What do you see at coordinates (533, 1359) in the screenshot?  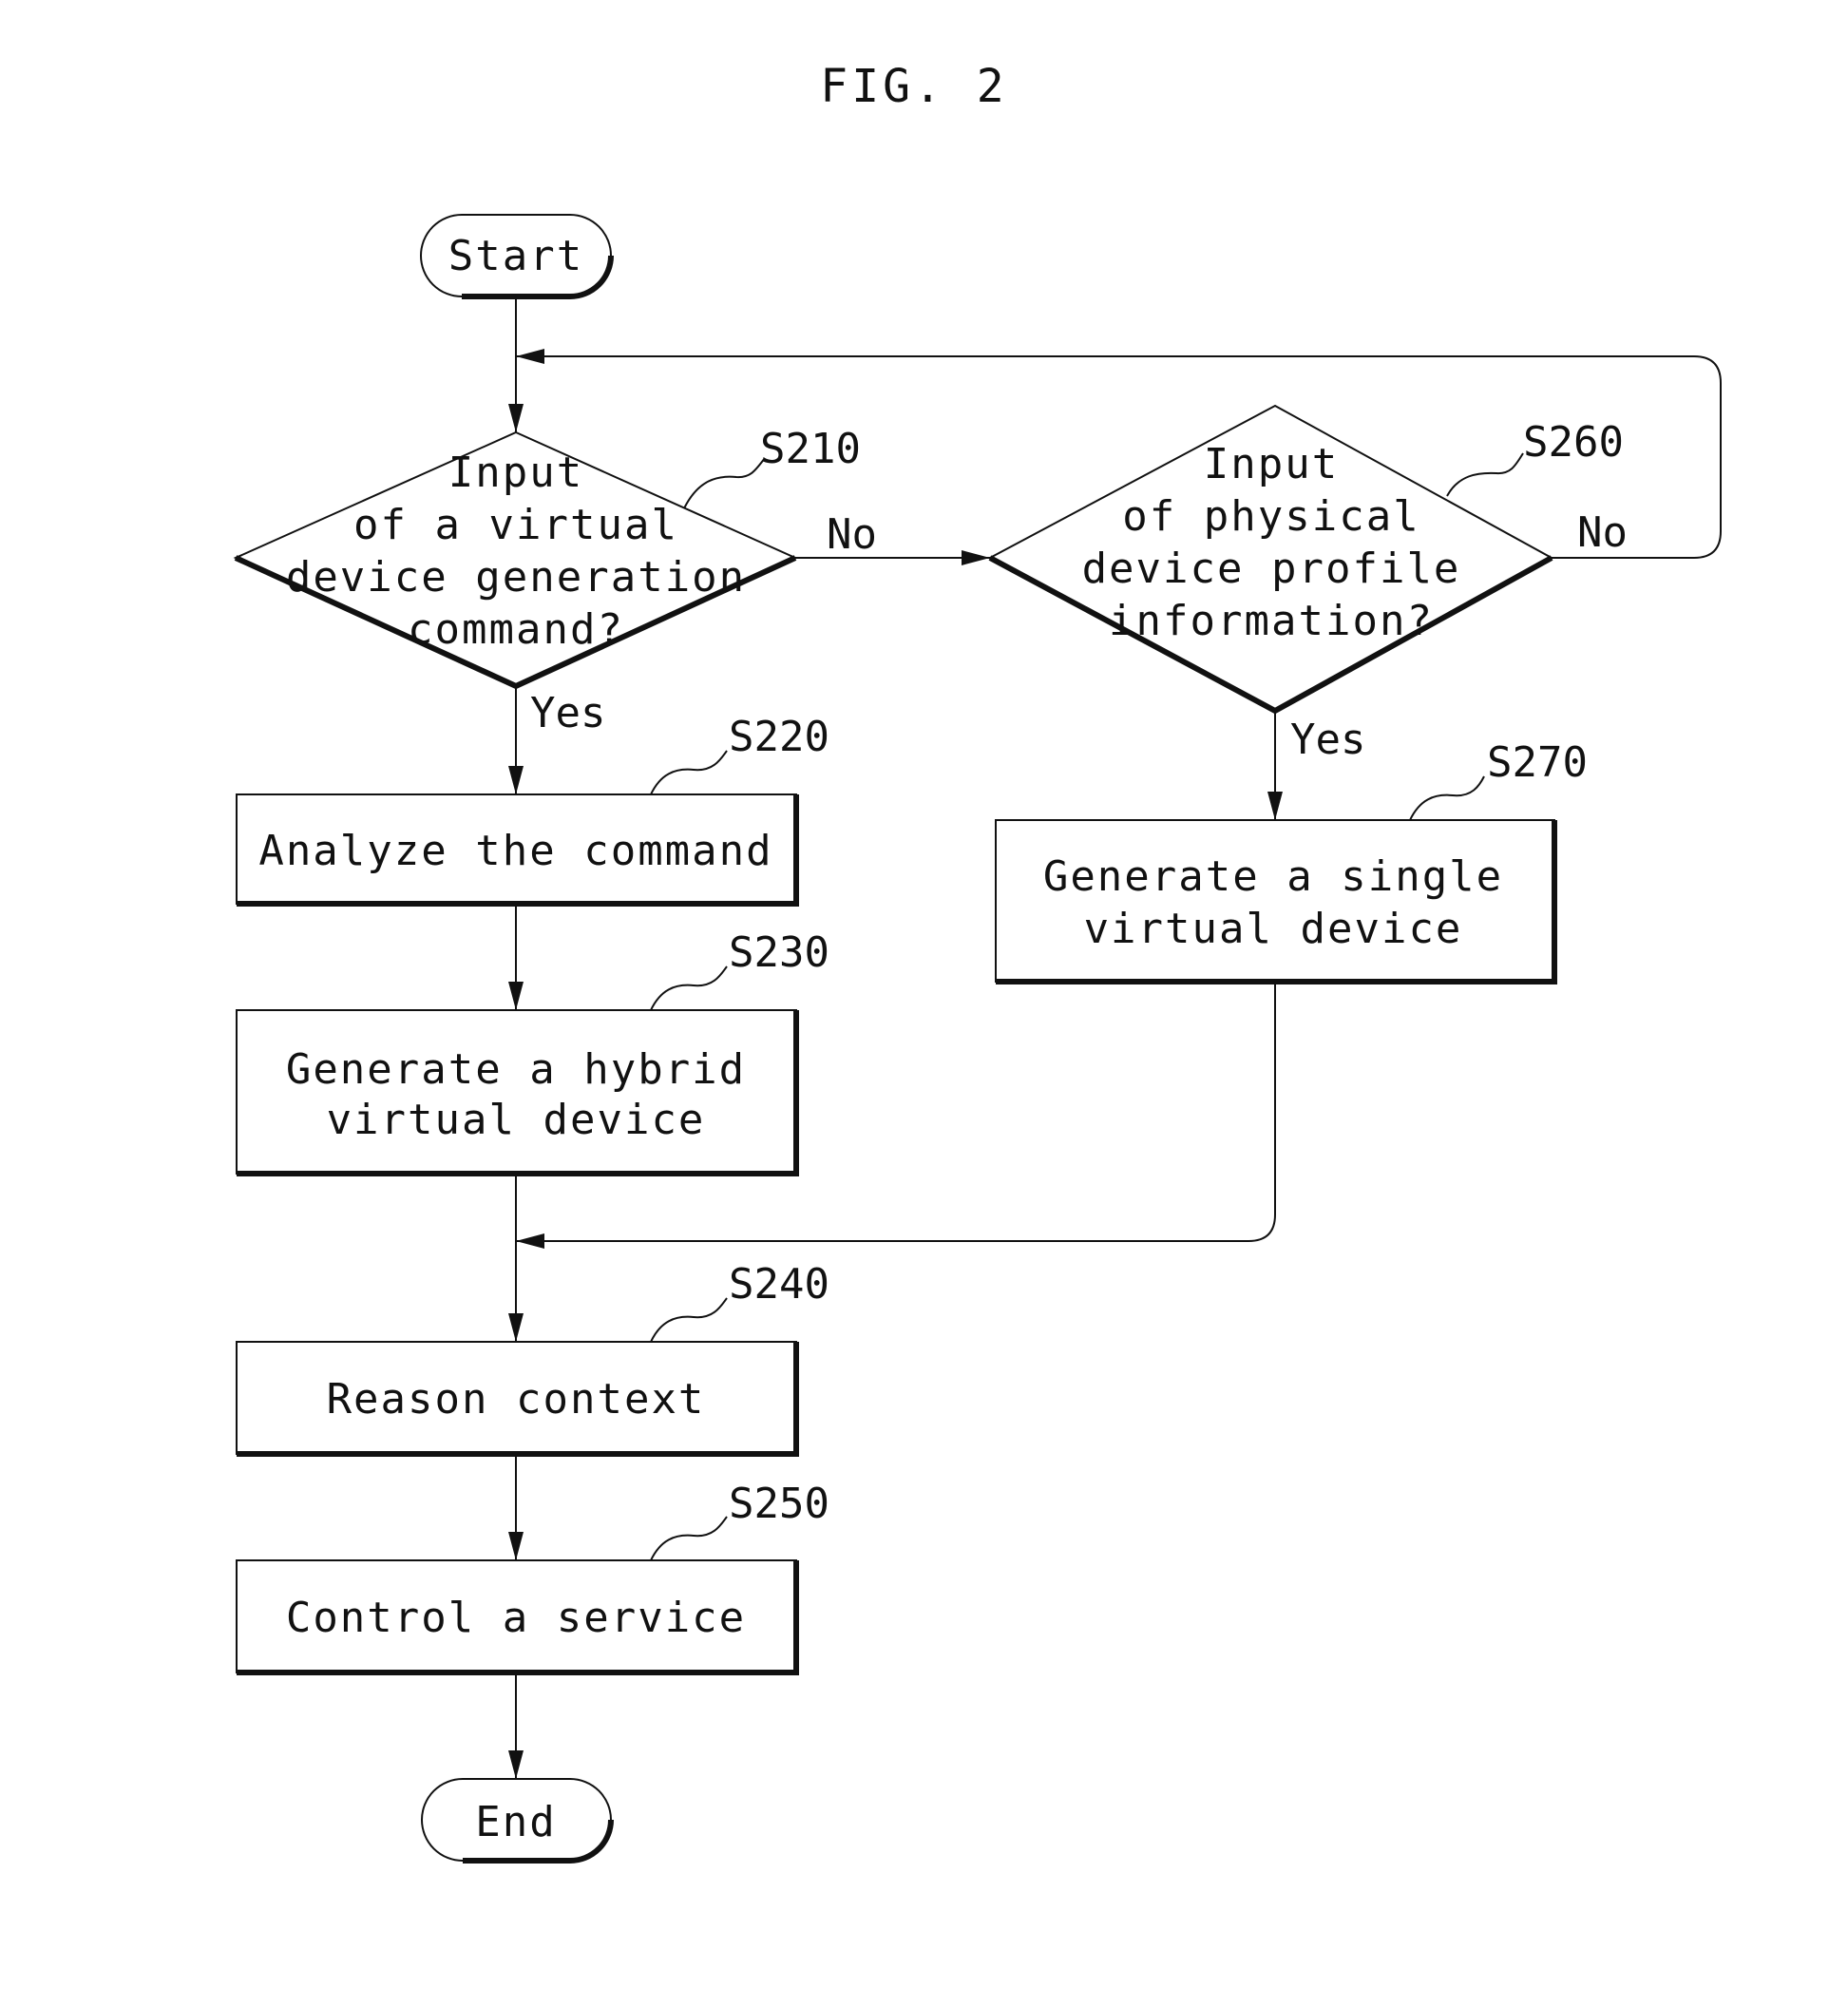 I see `process-s240: Reason context S240` at bounding box center [533, 1359].